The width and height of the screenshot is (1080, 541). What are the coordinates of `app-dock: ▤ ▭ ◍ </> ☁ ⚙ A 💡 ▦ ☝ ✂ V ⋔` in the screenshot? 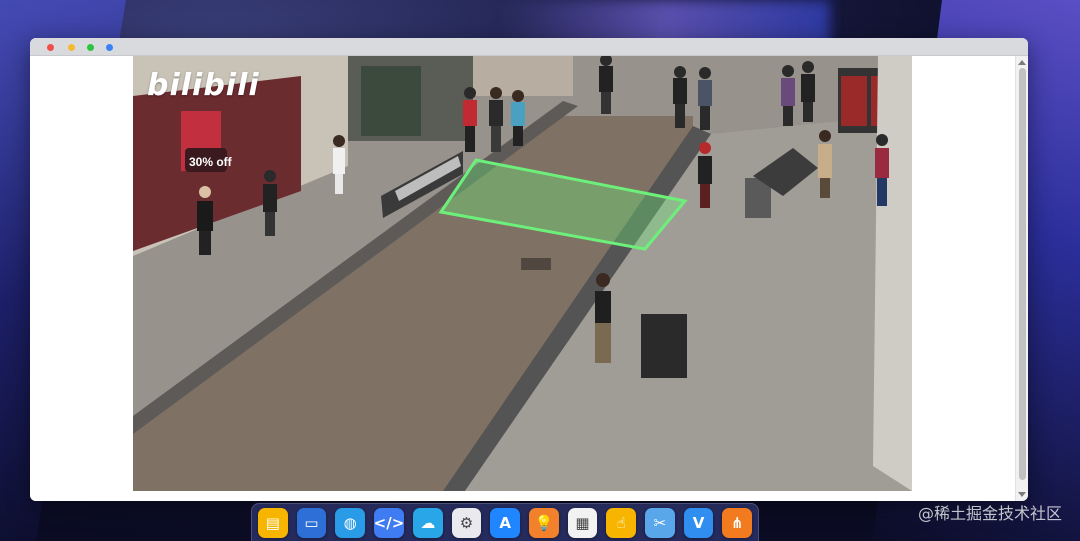 It's located at (505, 522).